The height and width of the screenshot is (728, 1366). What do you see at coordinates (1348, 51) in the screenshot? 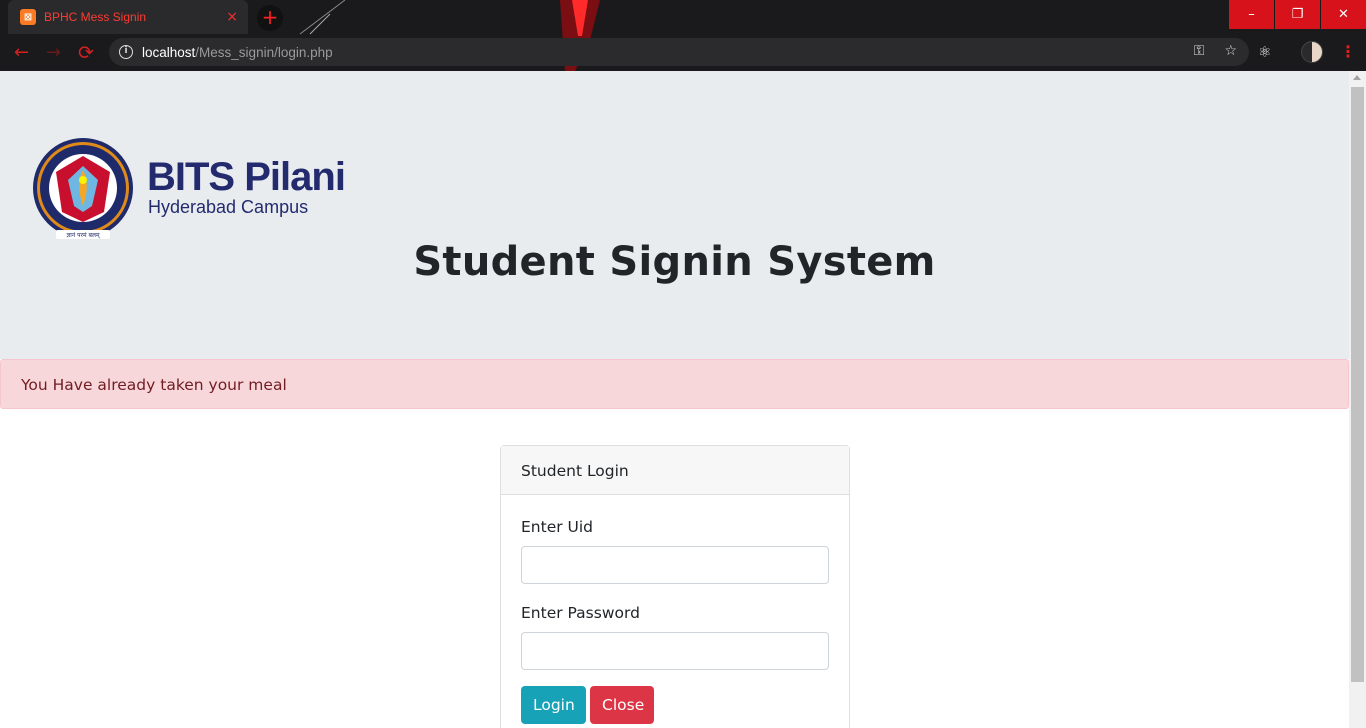
I see `browser-menu-icon: ⋮` at bounding box center [1348, 51].